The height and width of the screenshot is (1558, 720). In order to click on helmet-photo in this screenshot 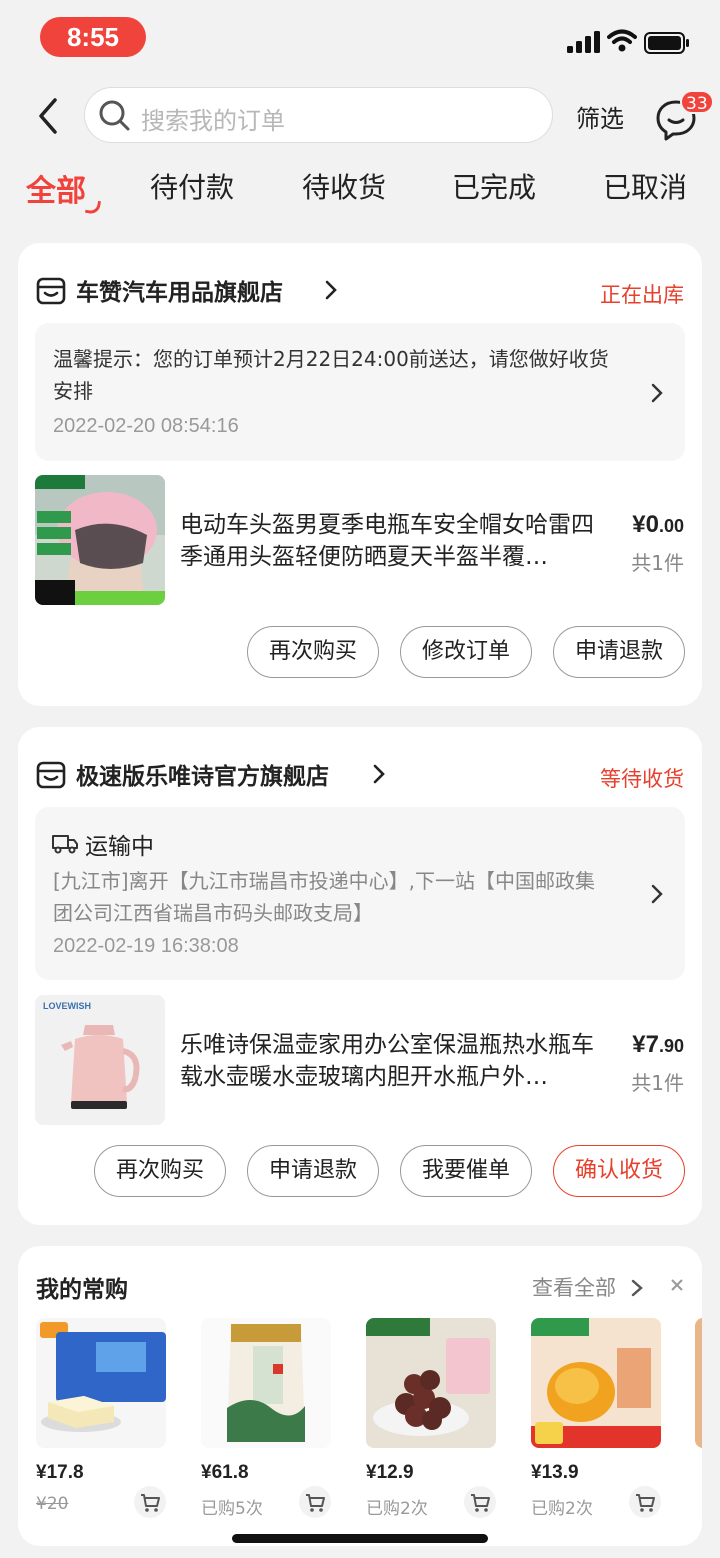, I will do `click(100, 540)`.